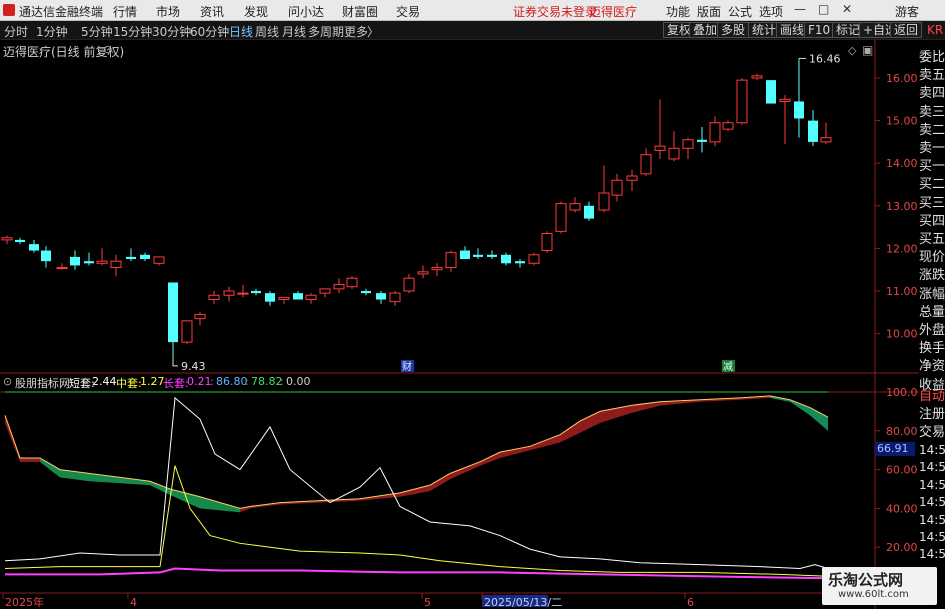 The width and height of the screenshot is (945, 609). What do you see at coordinates (932, 185) in the screenshot?
I see `quote-row-label: 买二` at bounding box center [932, 185].